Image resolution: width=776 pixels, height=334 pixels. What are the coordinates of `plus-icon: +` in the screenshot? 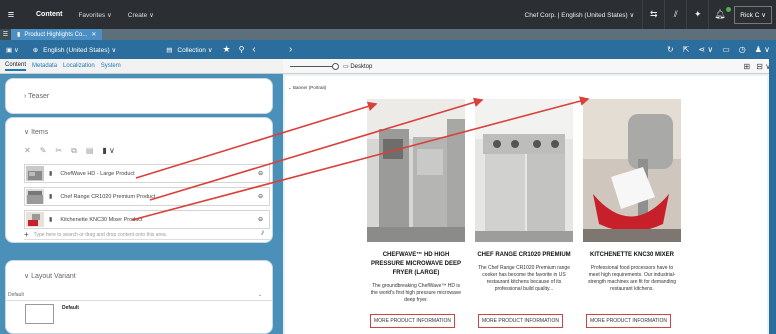 It's located at (26, 234).